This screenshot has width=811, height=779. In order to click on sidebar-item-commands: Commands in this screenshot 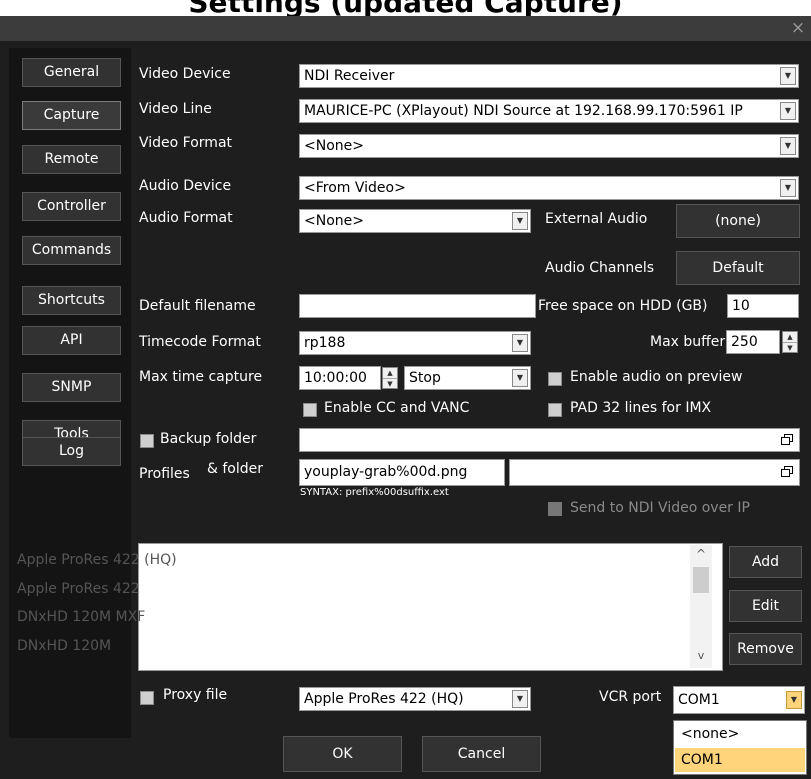, I will do `click(71, 250)`.